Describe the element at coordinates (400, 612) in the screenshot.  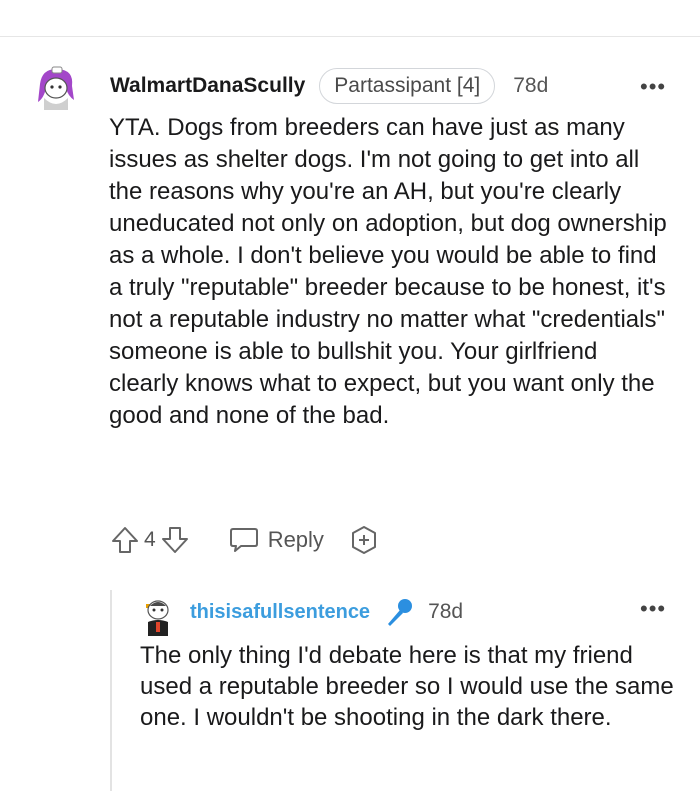
I see `microphone-icon` at that location.